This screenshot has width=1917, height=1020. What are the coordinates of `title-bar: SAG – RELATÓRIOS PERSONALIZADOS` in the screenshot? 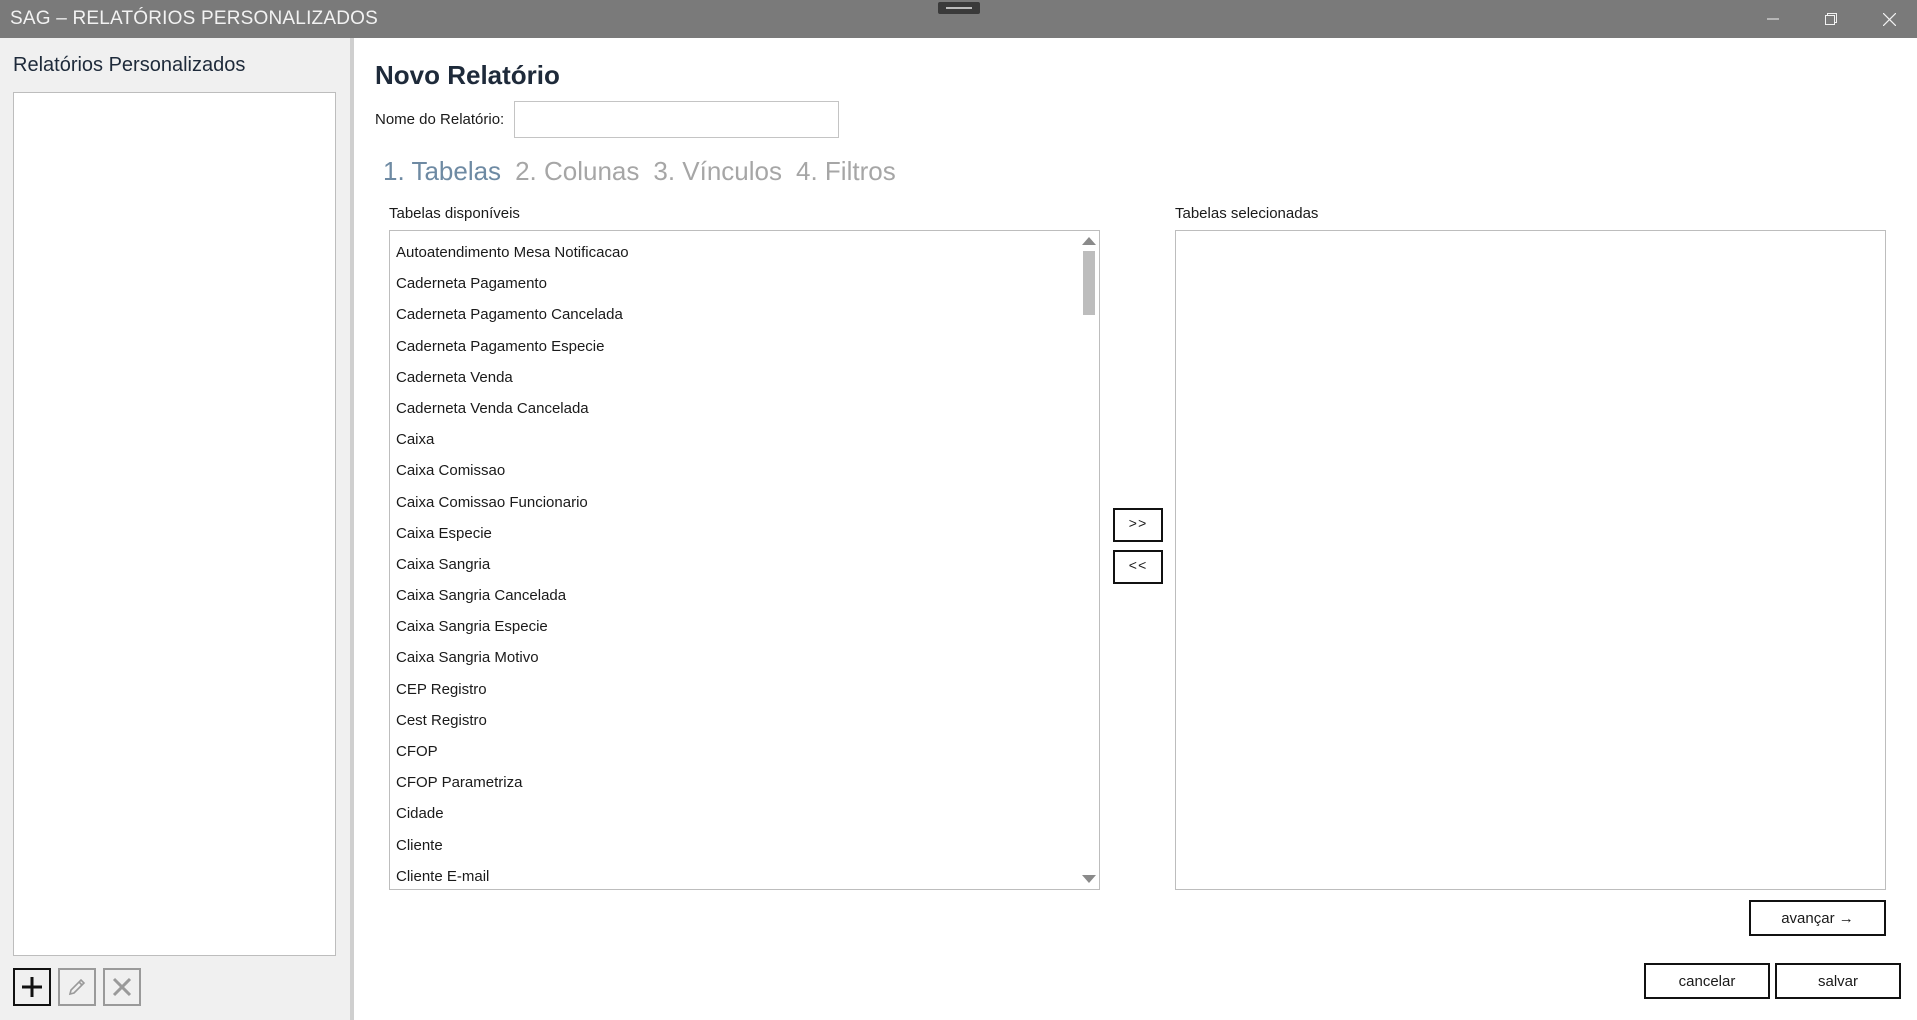 It's located at (958, 19).